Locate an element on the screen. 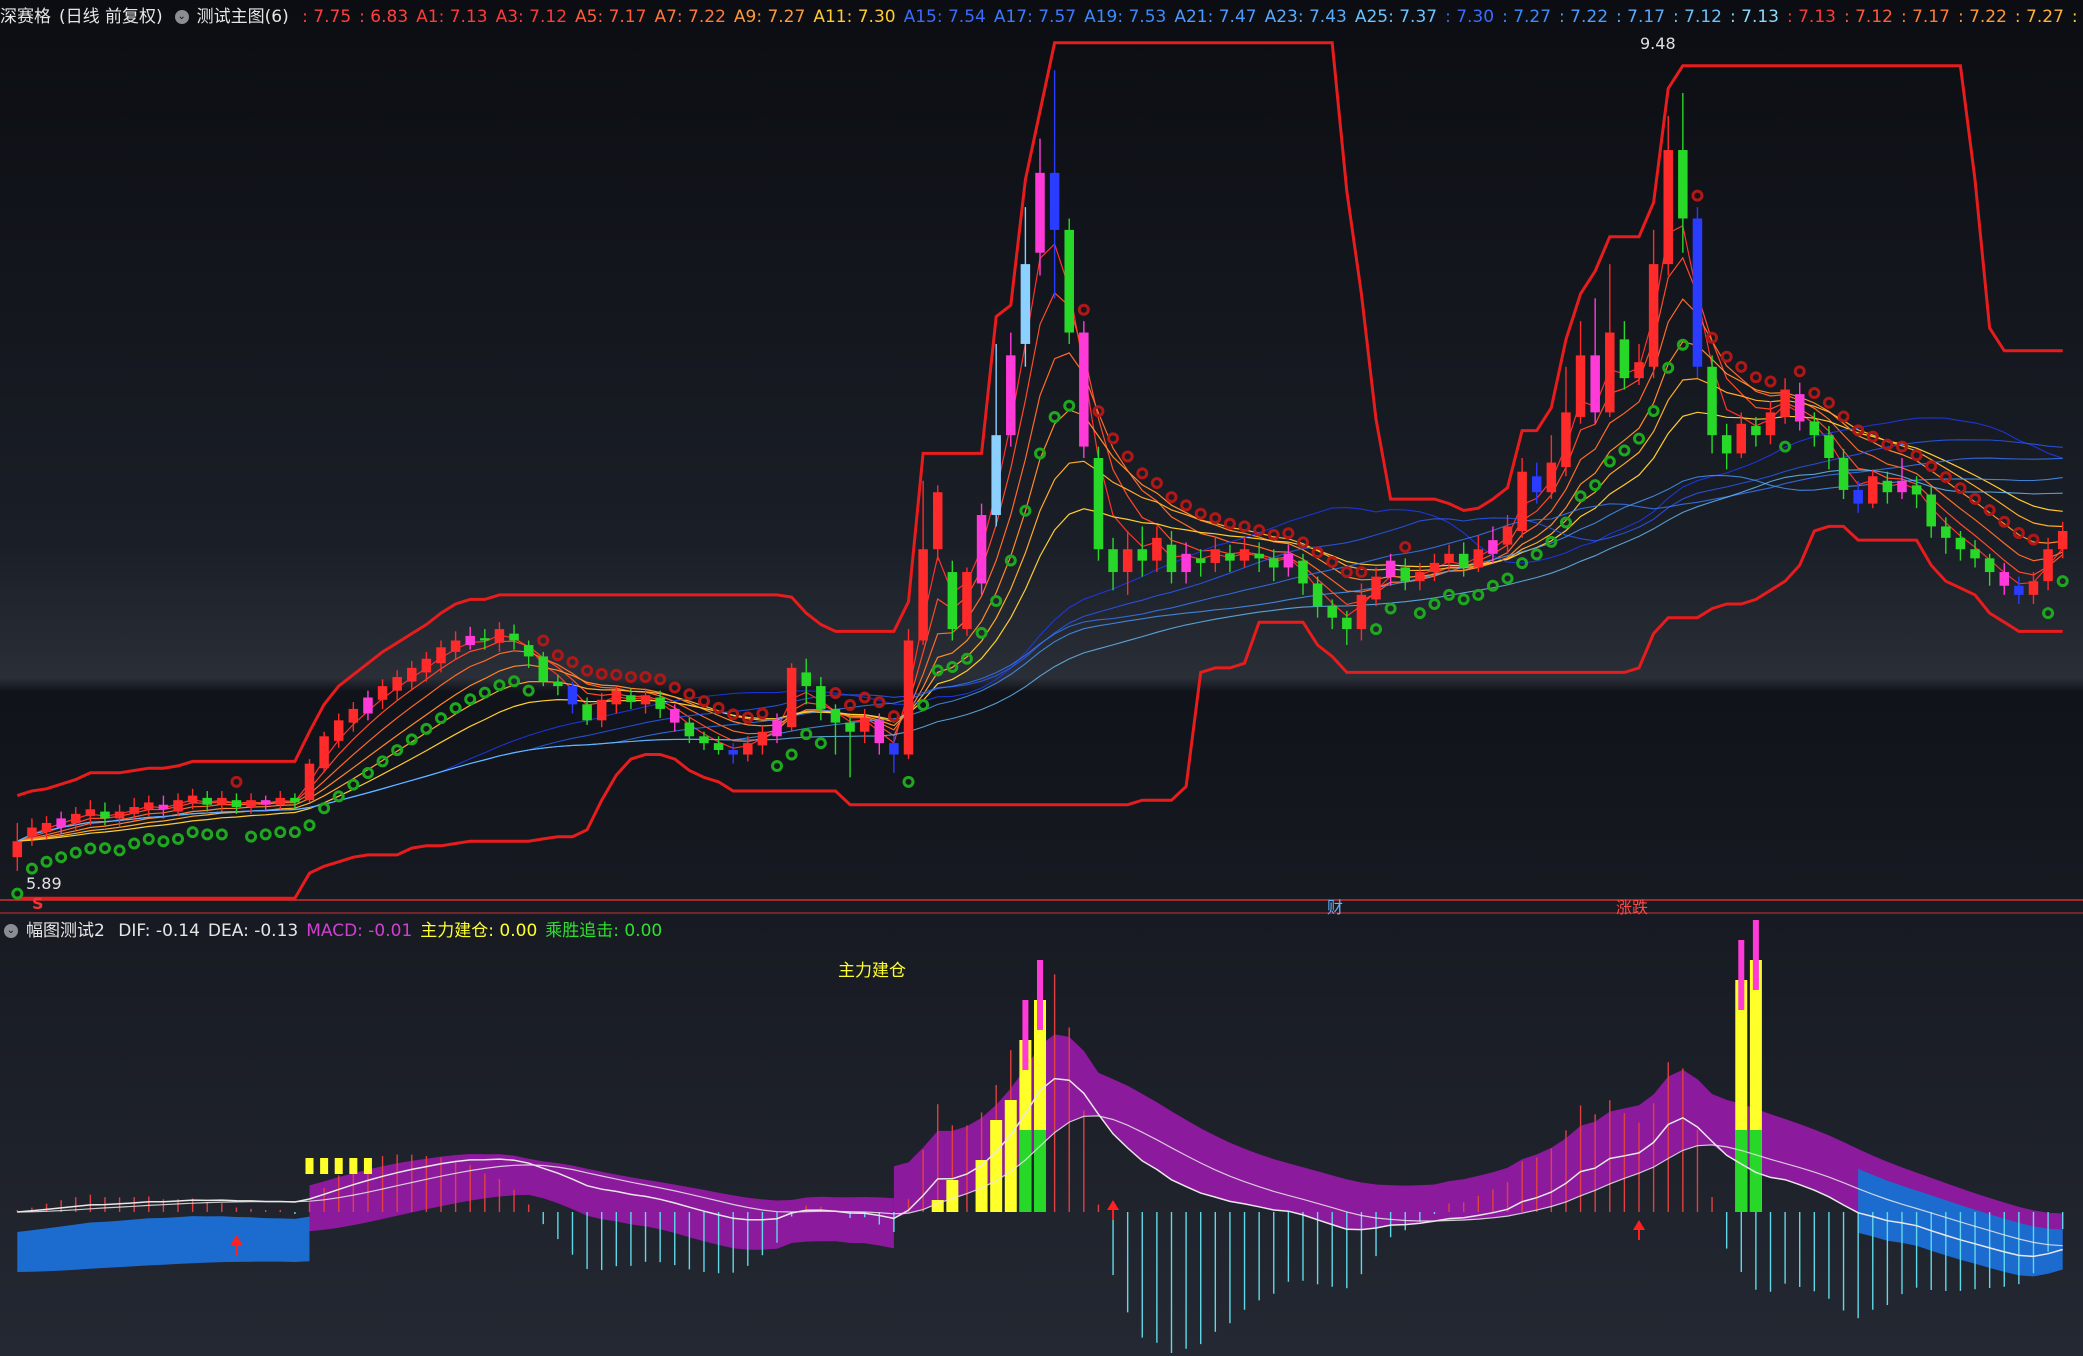  indicator-value: : 7.12 is located at coordinates (1868, 17).